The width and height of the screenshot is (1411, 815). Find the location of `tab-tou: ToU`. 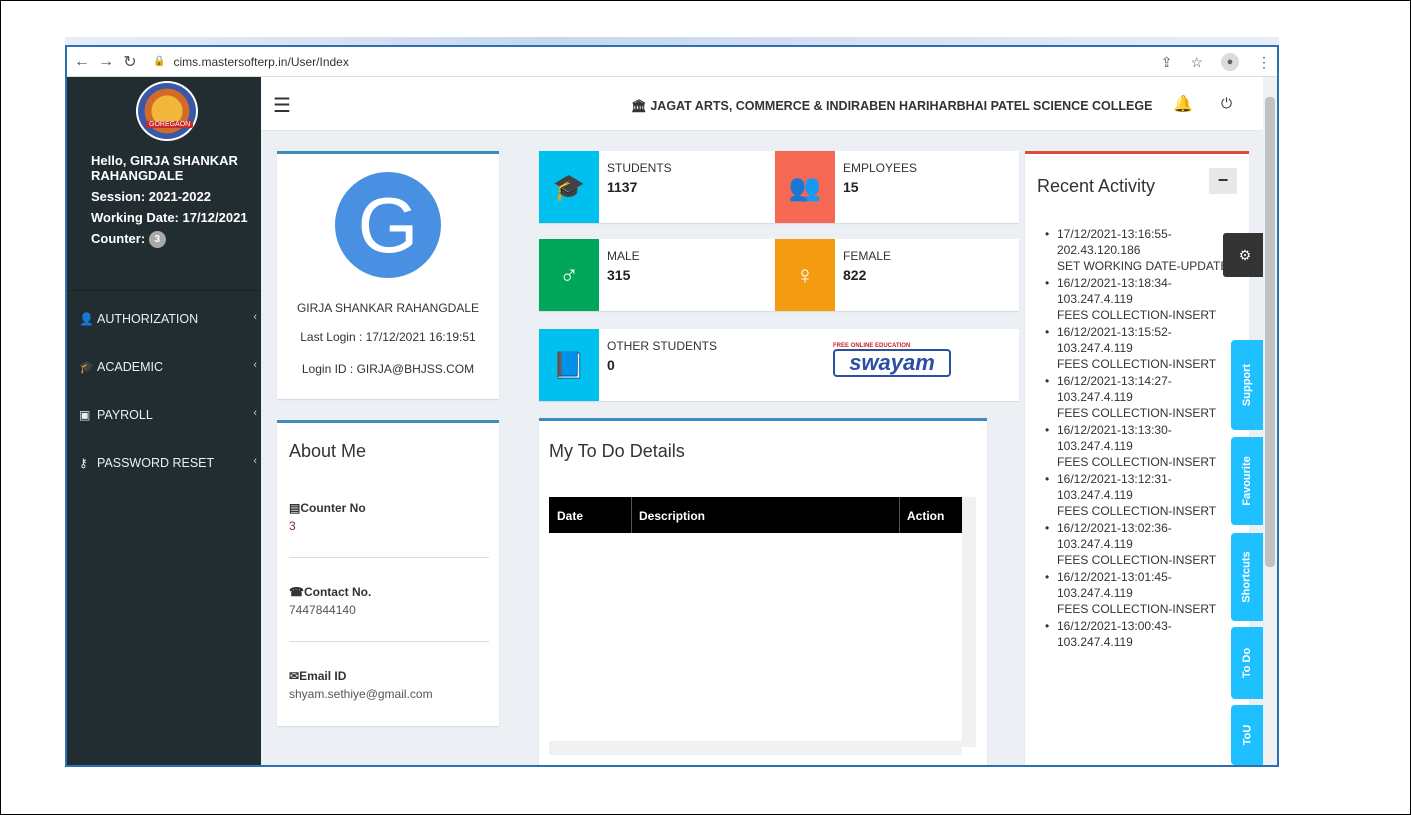

tab-tou: ToU is located at coordinates (1247, 735).